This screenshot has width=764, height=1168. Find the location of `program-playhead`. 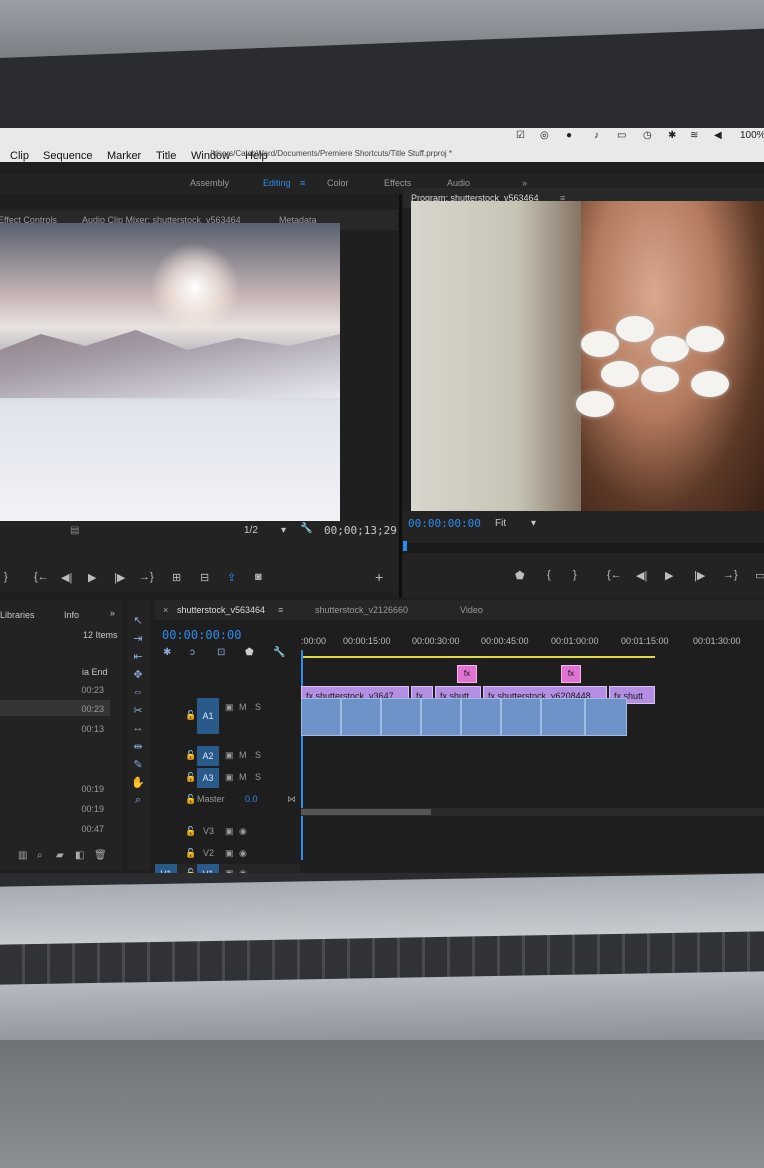

program-playhead is located at coordinates (405, 546).